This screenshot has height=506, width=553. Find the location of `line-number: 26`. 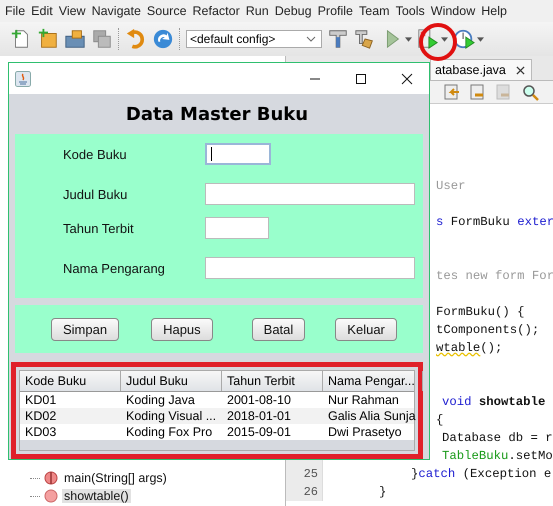

line-number: 26 is located at coordinates (311, 492).